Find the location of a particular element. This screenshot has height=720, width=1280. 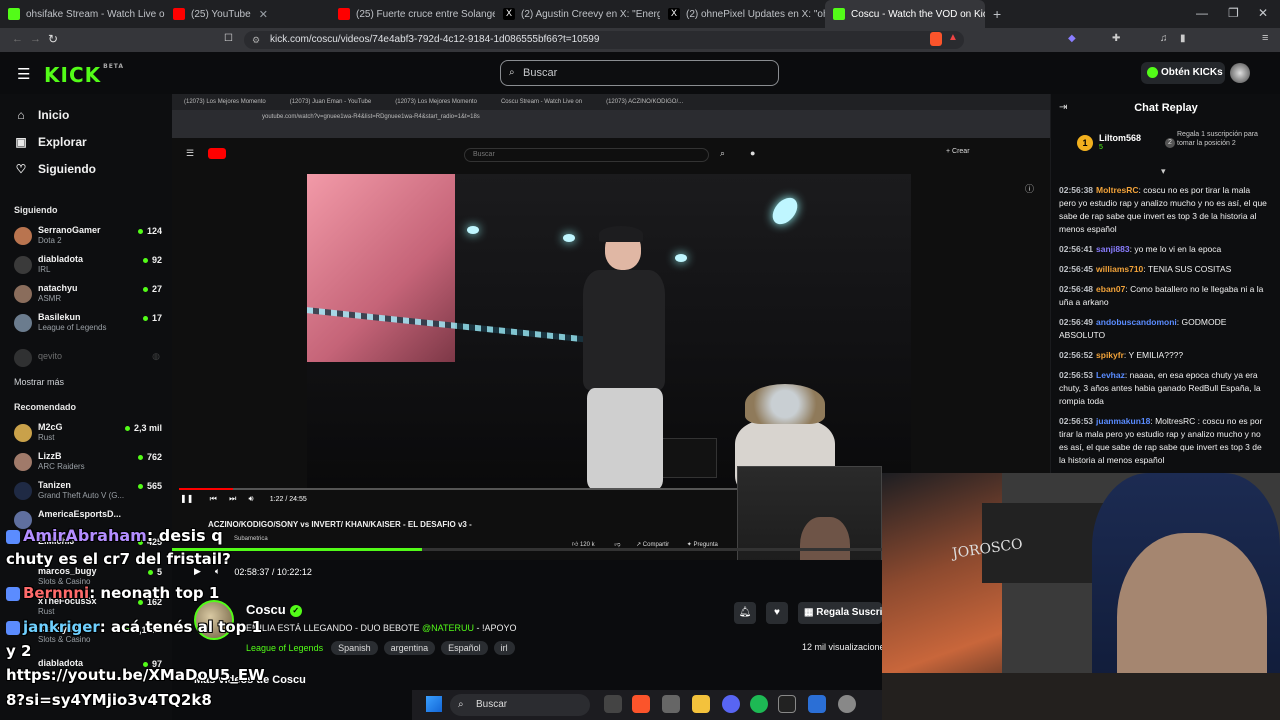

sidebar-toggle-icon: ▮ is located at coordinates (1183, 38).